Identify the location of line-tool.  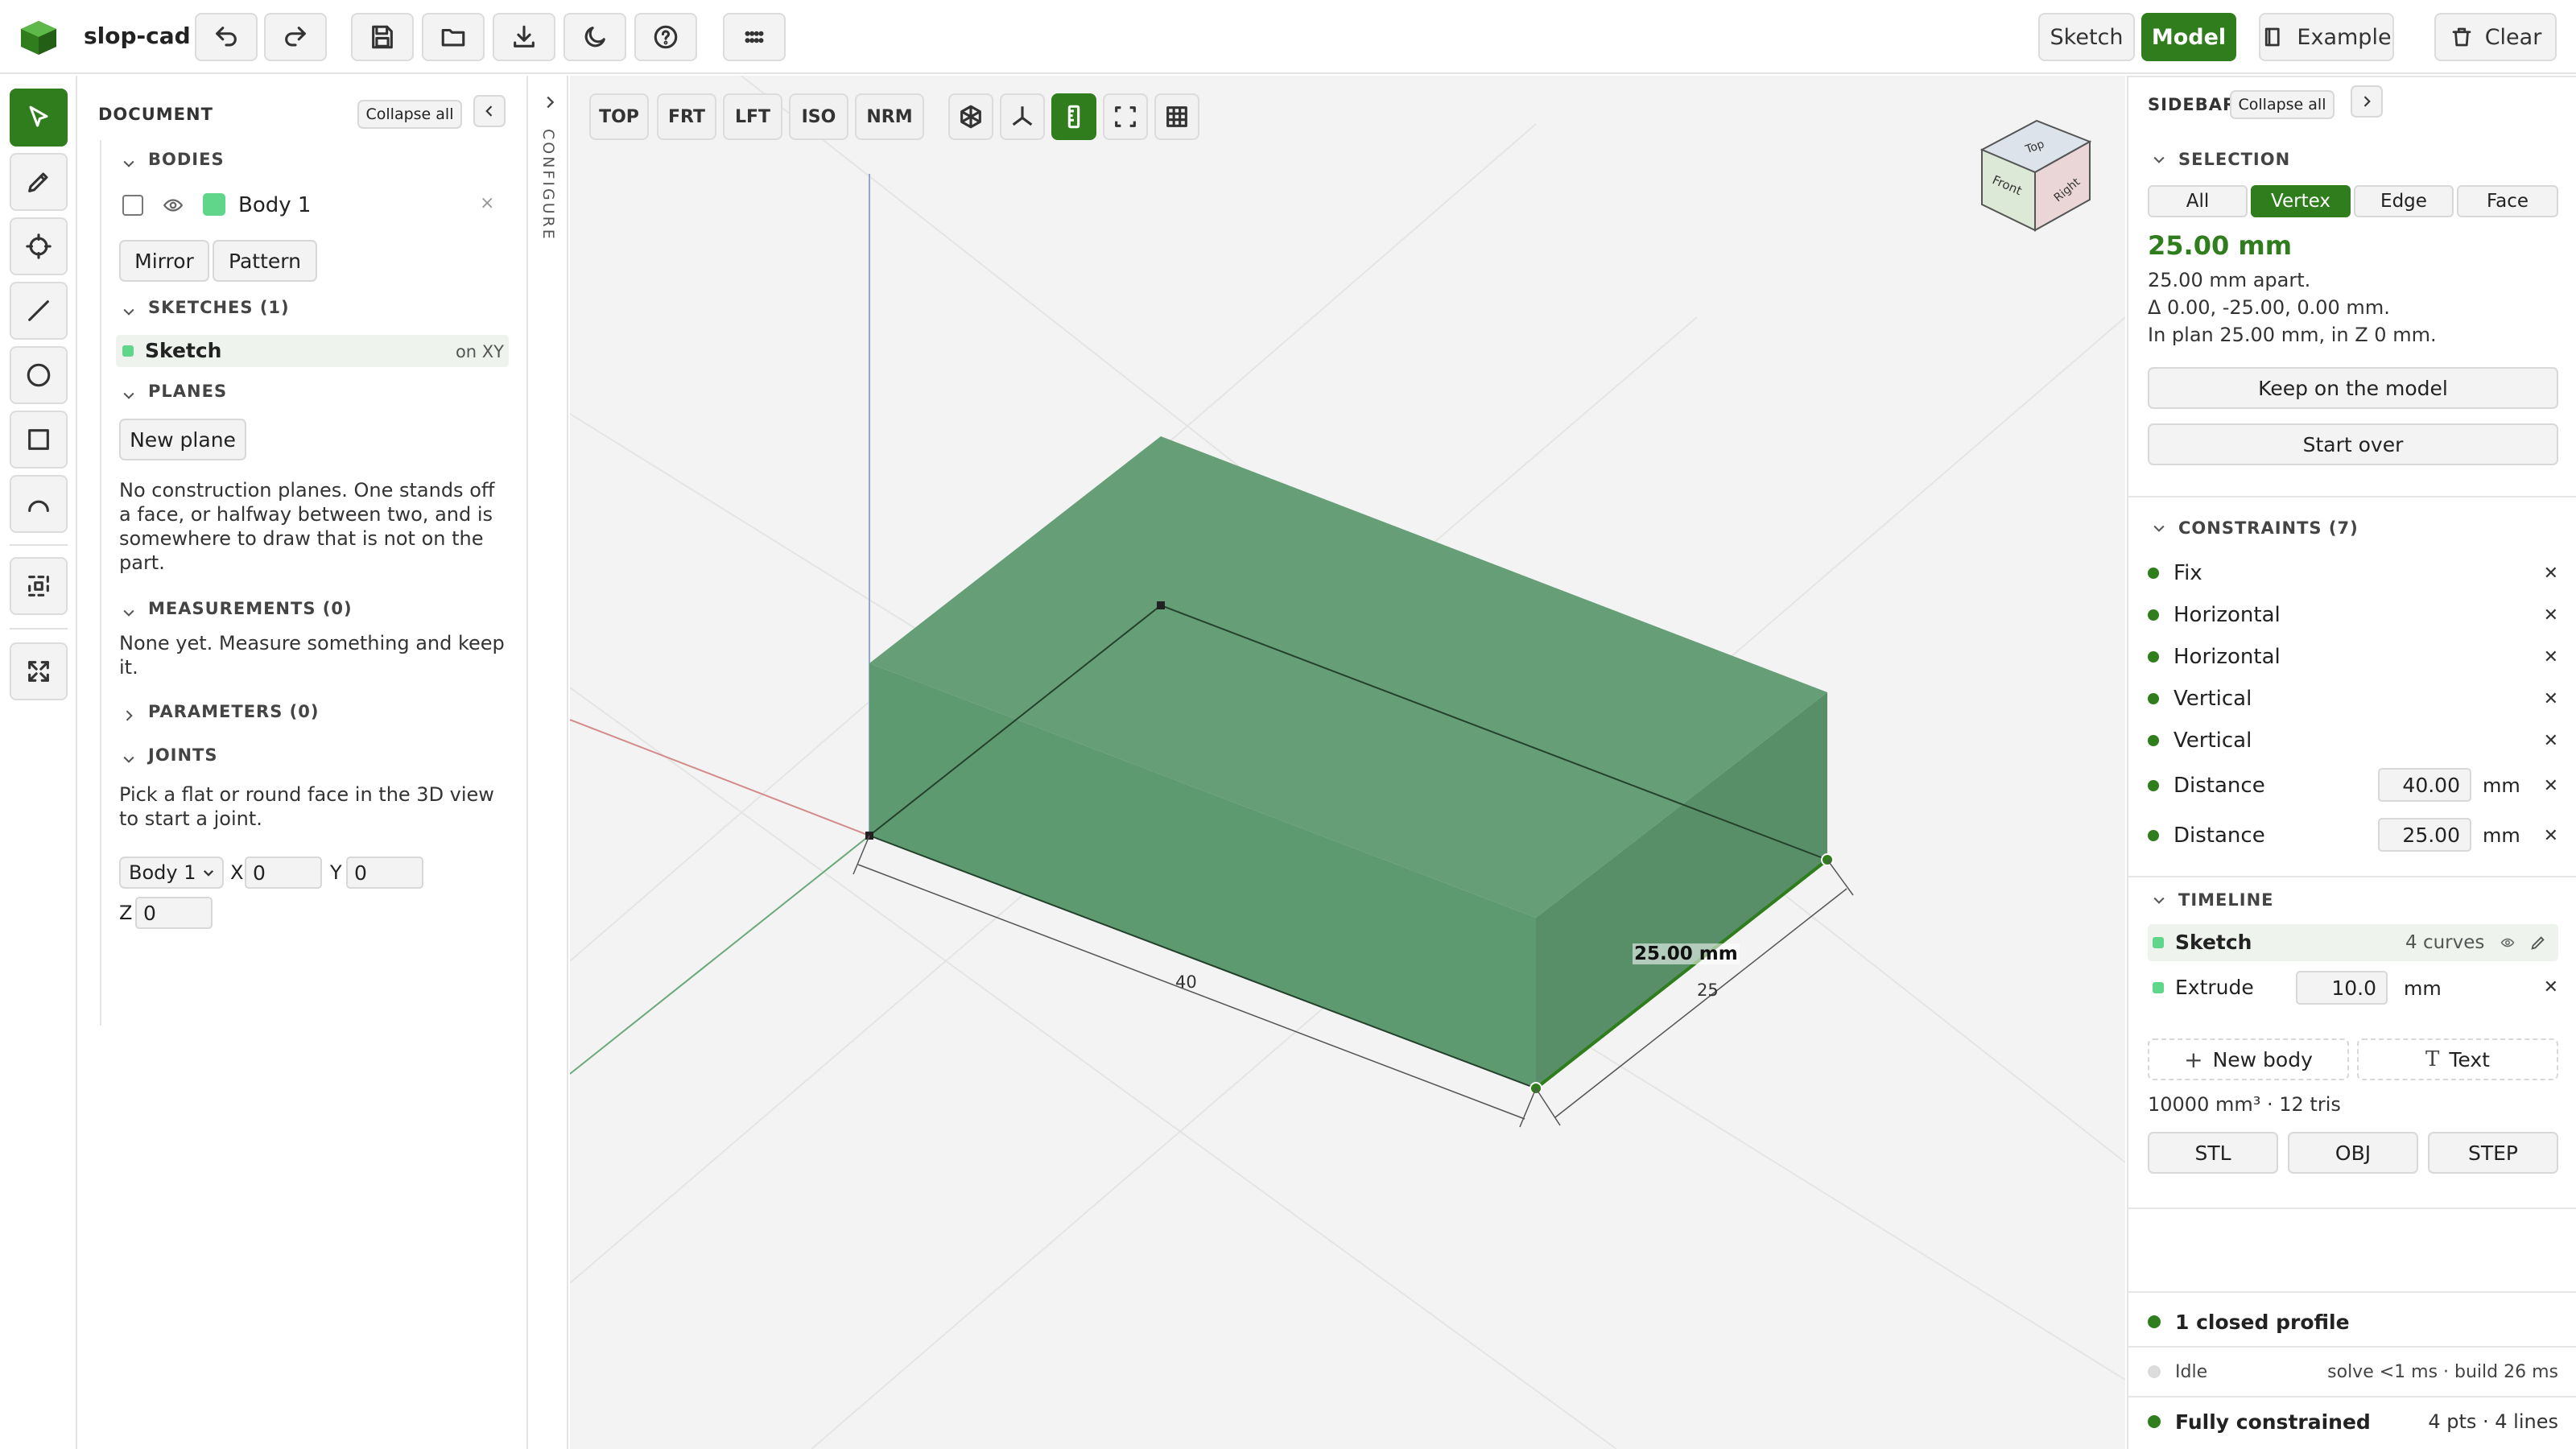
(39, 311).